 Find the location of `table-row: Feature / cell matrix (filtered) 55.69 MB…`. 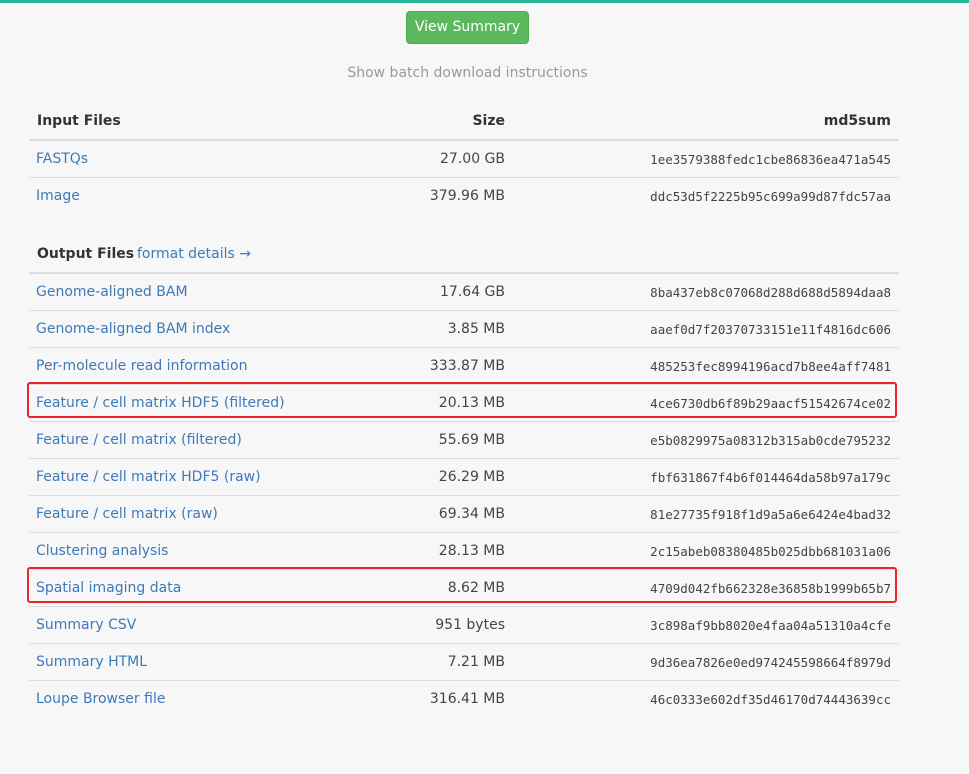

table-row: Feature / cell matrix (filtered) 55.69 MB… is located at coordinates (464, 440).